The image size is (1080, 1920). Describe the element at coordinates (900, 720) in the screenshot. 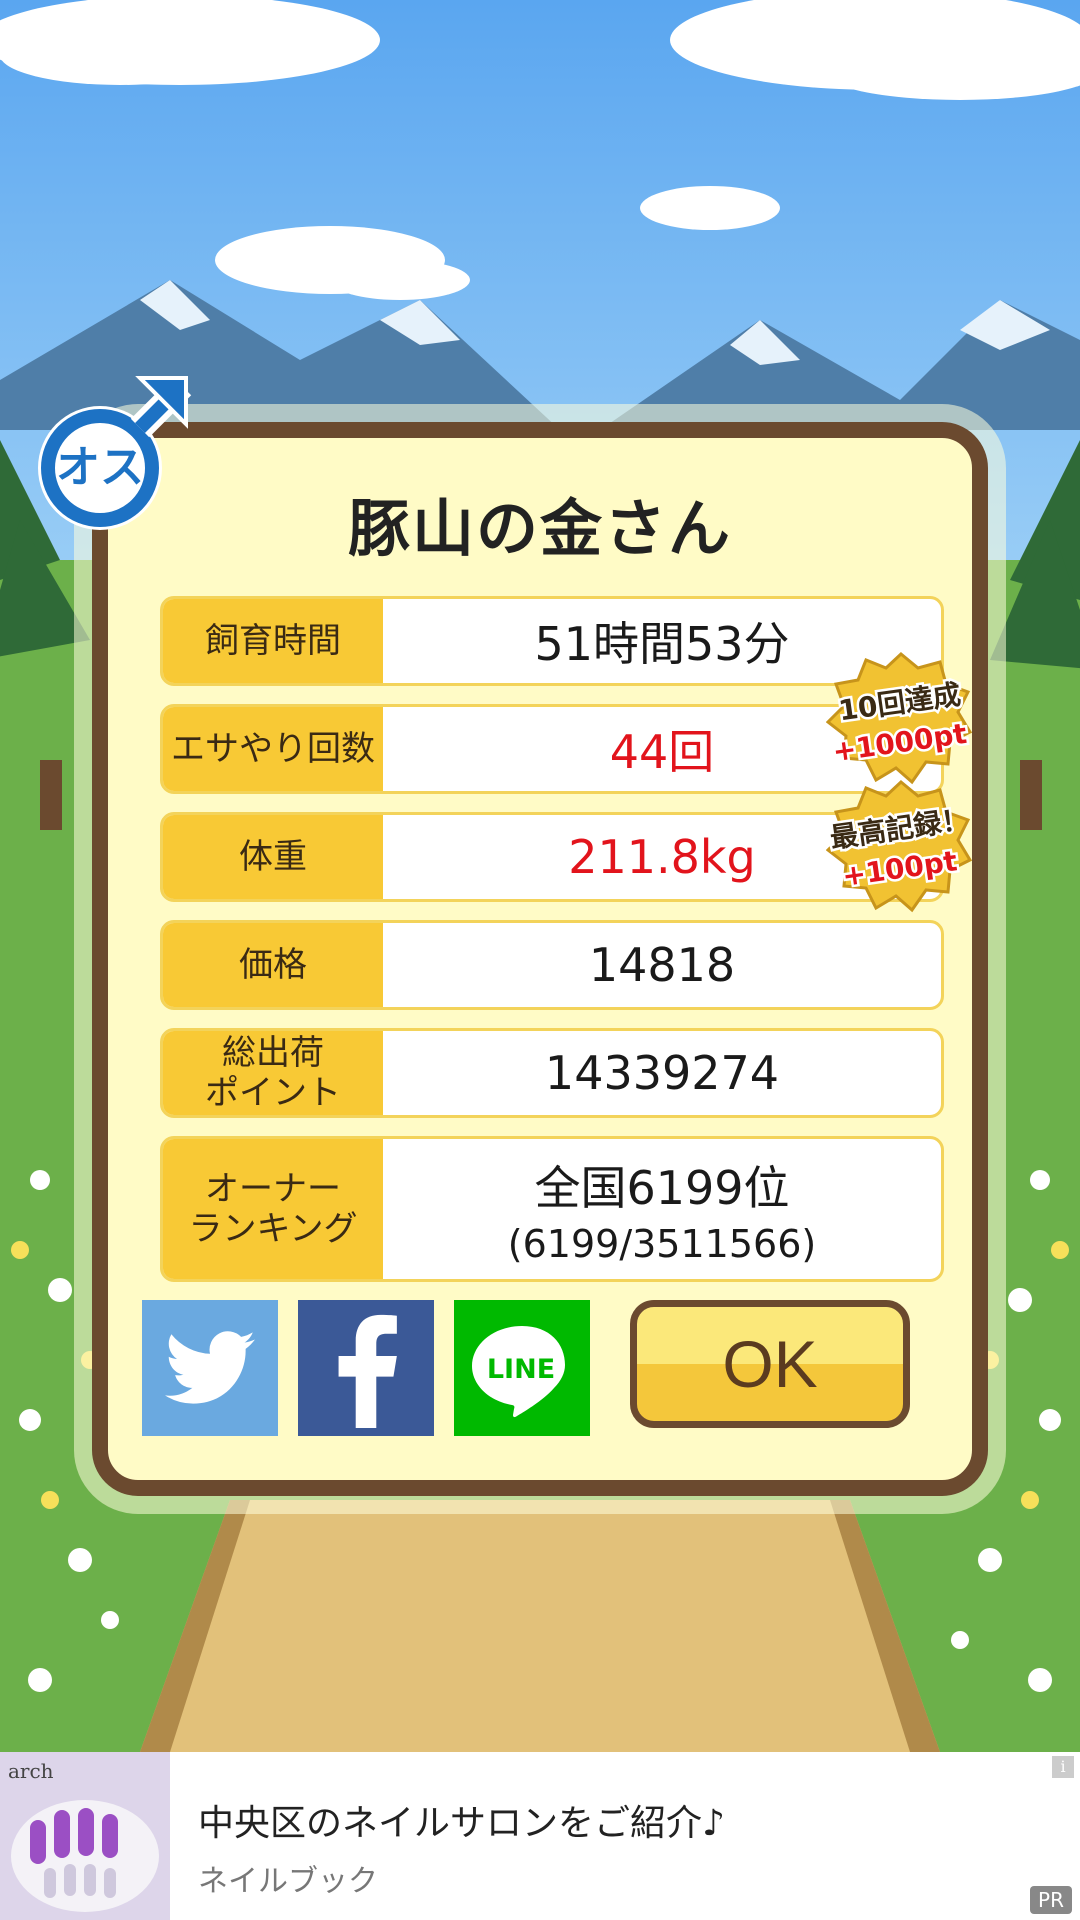

I see `achievement-badge-feed: 10回達成 +1000pt` at that location.